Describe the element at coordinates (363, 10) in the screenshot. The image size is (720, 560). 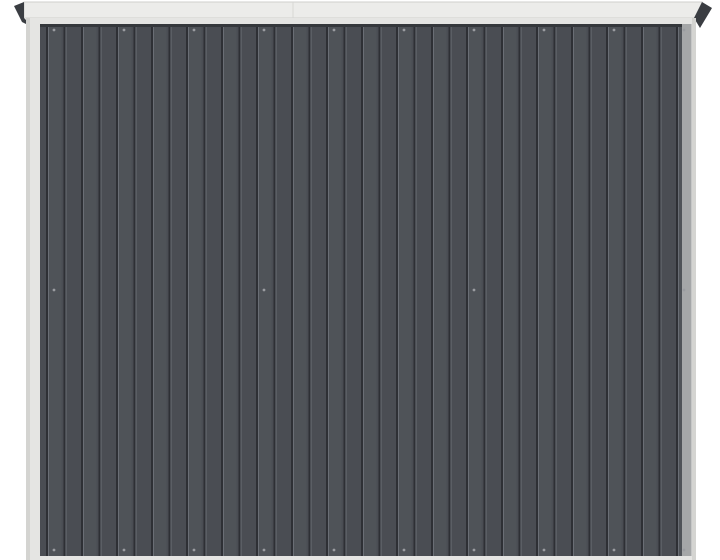
I see `roof-trim-face` at that location.